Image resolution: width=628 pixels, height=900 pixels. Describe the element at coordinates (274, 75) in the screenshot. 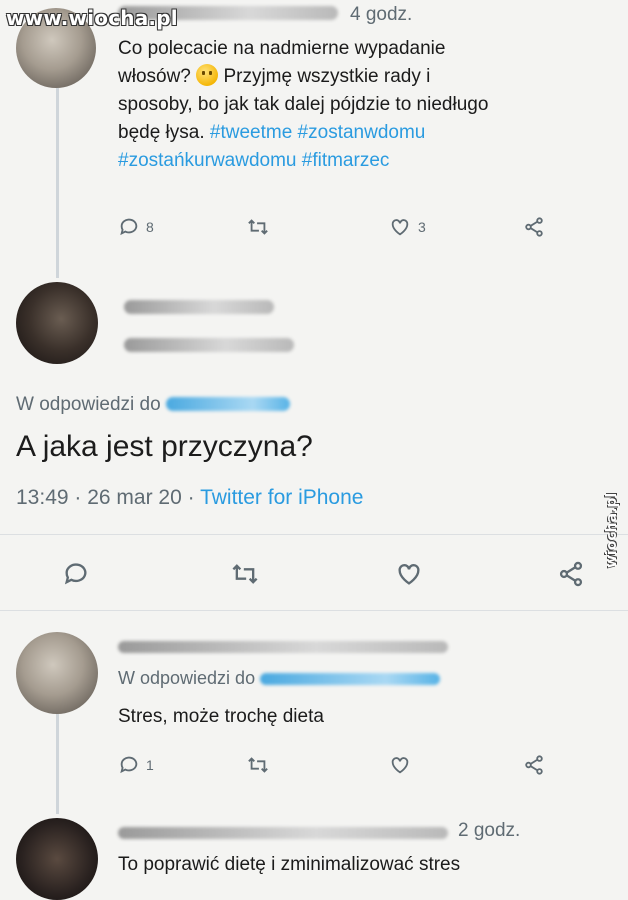

I see `tweet-text-line-2: włosów? Przyjmę wszystkie rady i` at that location.